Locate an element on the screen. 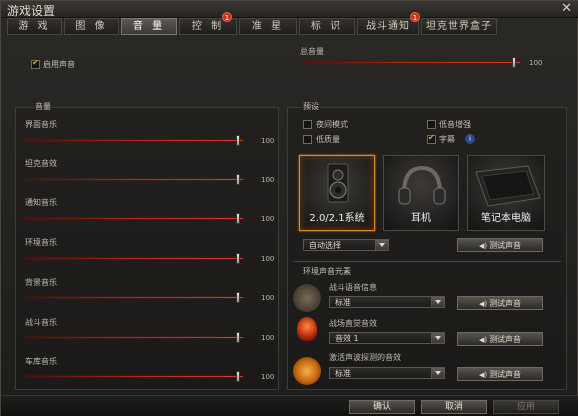  night-mode-checkbox is located at coordinates (307, 124).